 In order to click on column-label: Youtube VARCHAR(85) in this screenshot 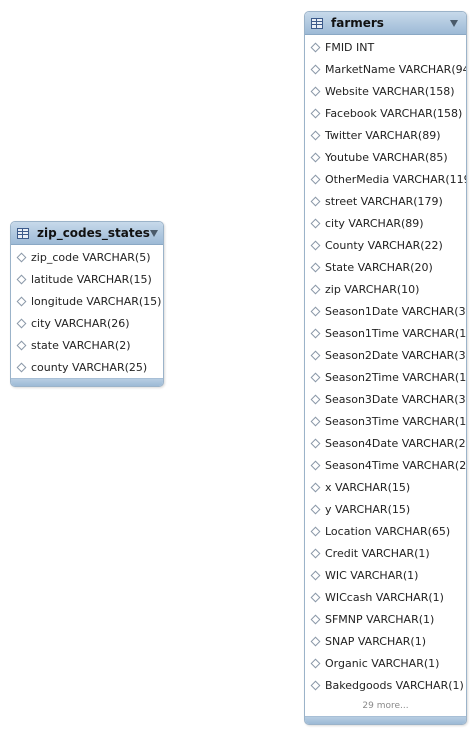, I will do `click(386, 157)`.